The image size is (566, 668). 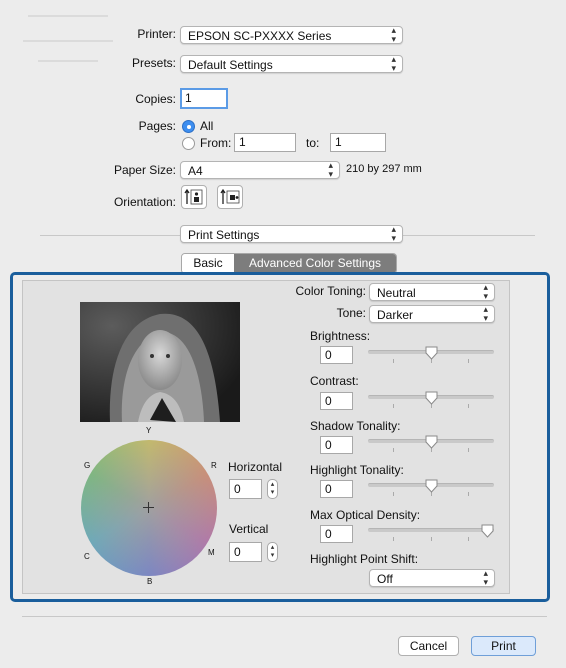 I want to click on printer-popup: EPSON SC-PXXXX Series ▴ ▾, so click(x=291, y=35).